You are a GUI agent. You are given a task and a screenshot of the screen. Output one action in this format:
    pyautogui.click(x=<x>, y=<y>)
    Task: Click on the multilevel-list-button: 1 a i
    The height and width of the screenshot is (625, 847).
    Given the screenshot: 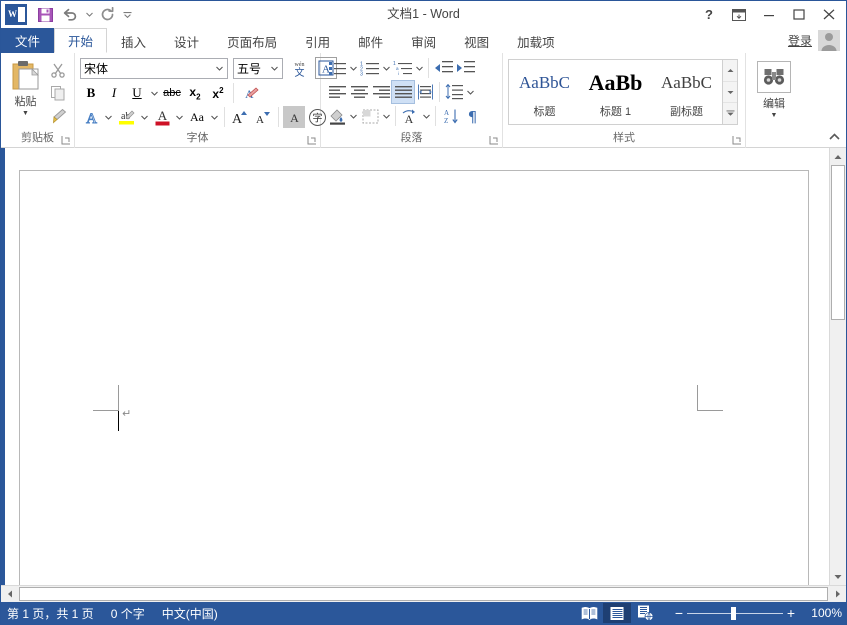 What is the action you would take?
    pyautogui.click(x=403, y=68)
    